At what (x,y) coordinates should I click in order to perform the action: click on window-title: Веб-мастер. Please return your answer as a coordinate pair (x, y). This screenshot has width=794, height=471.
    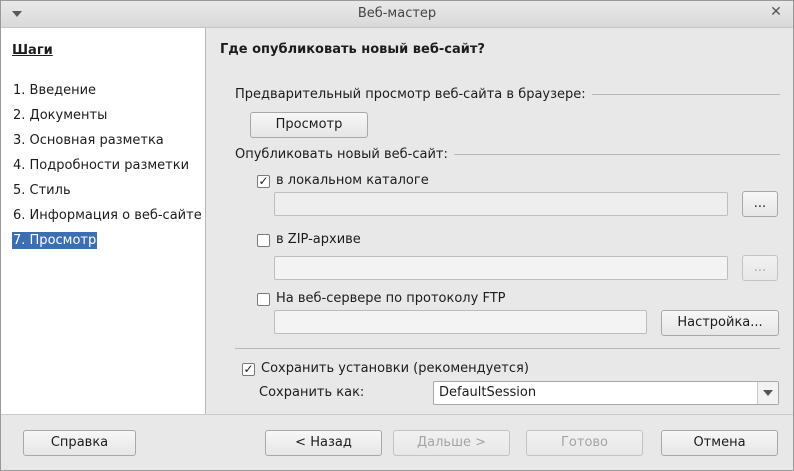
    Looking at the image, I should click on (397, 13).